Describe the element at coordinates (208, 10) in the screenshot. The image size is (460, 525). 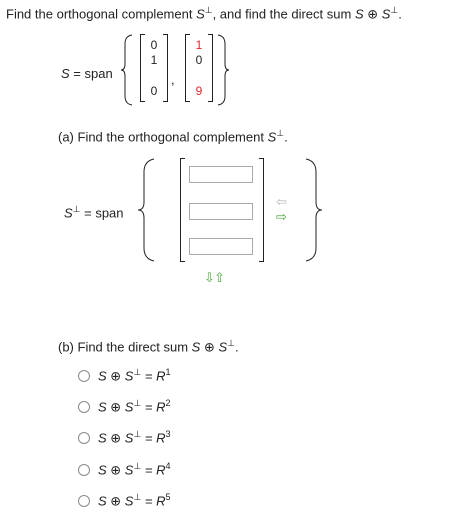
I see `title-perp: ⊥` at that location.